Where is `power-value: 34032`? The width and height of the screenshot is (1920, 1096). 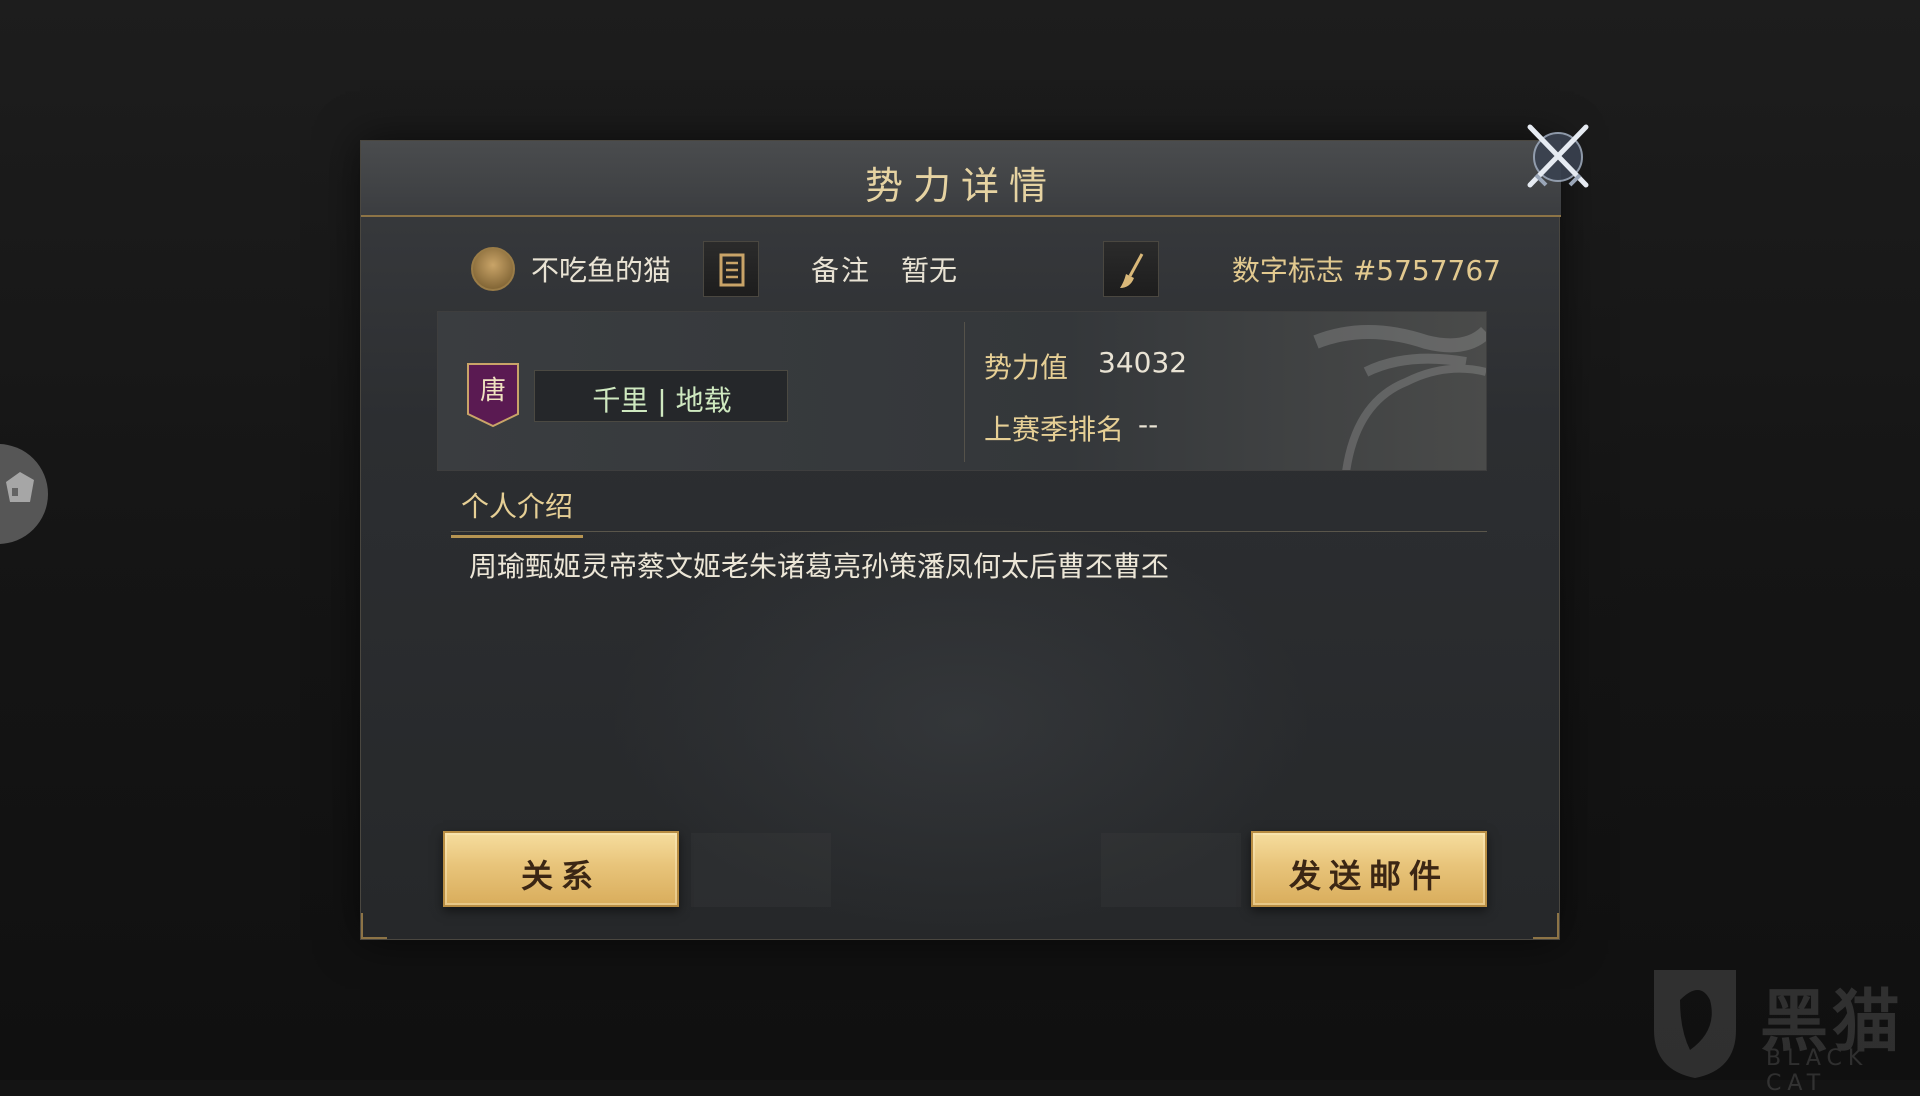 power-value: 34032 is located at coordinates (1142, 362).